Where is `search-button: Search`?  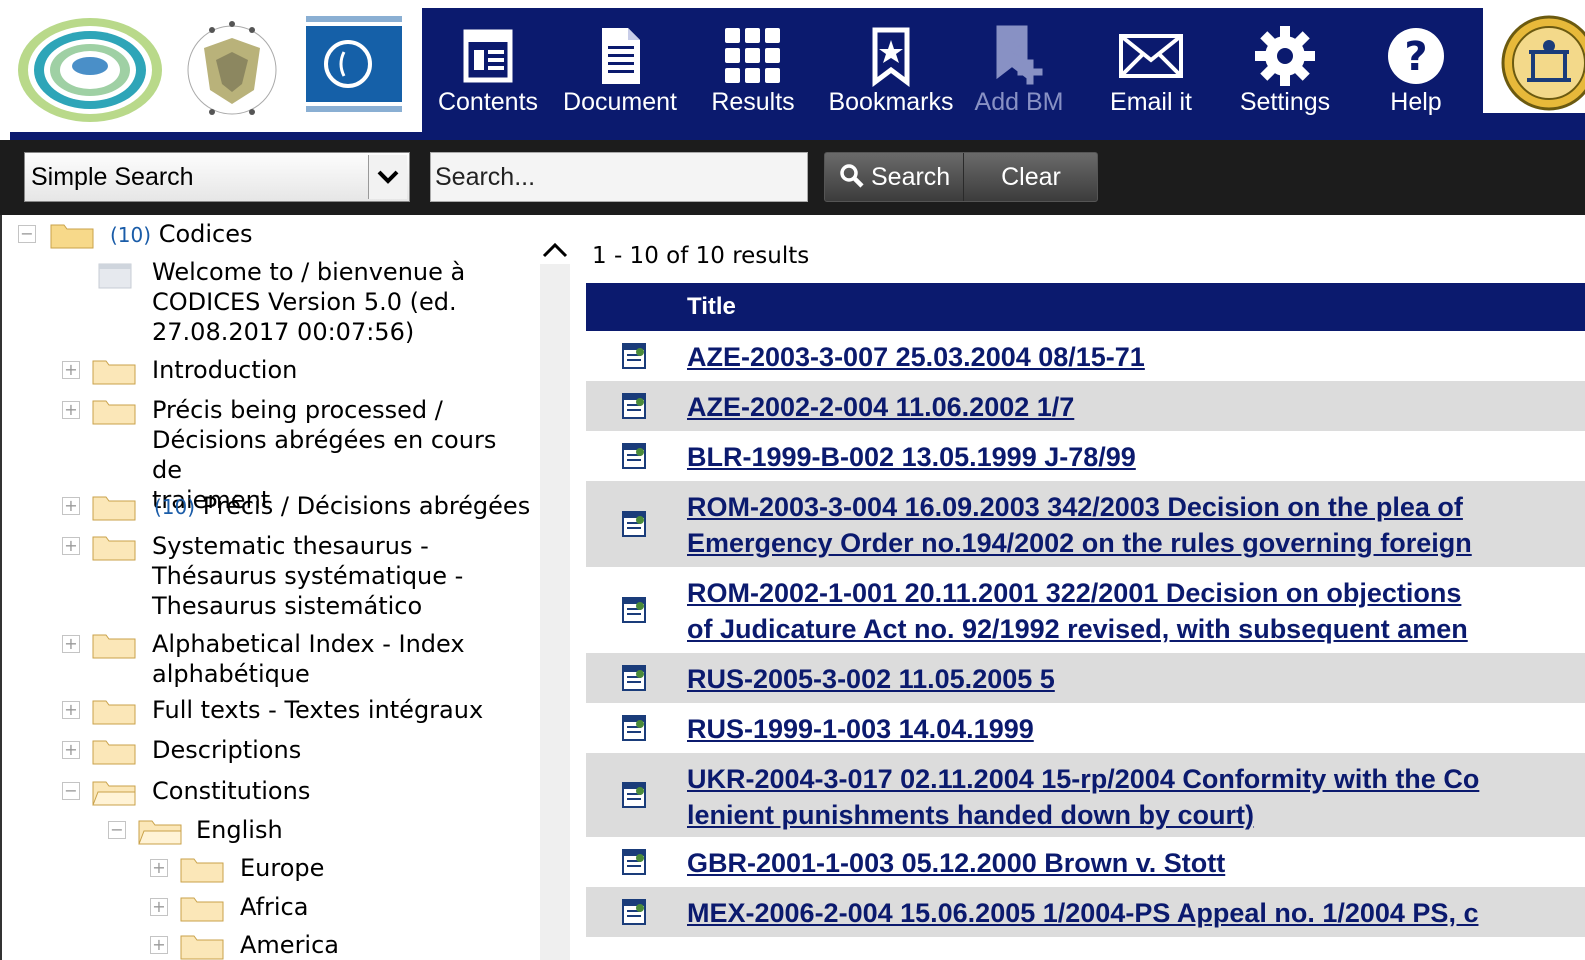 search-button: Search is located at coordinates (894, 177).